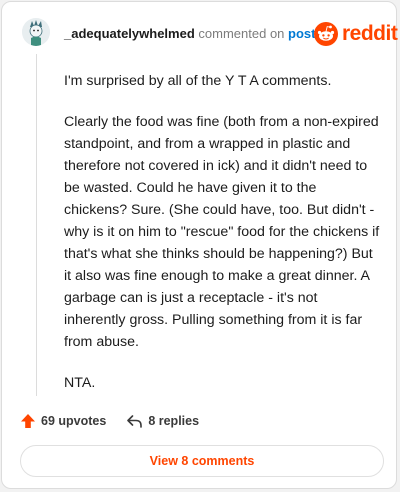 The height and width of the screenshot is (492, 400). I want to click on replies-button: 8 replies, so click(162, 421).